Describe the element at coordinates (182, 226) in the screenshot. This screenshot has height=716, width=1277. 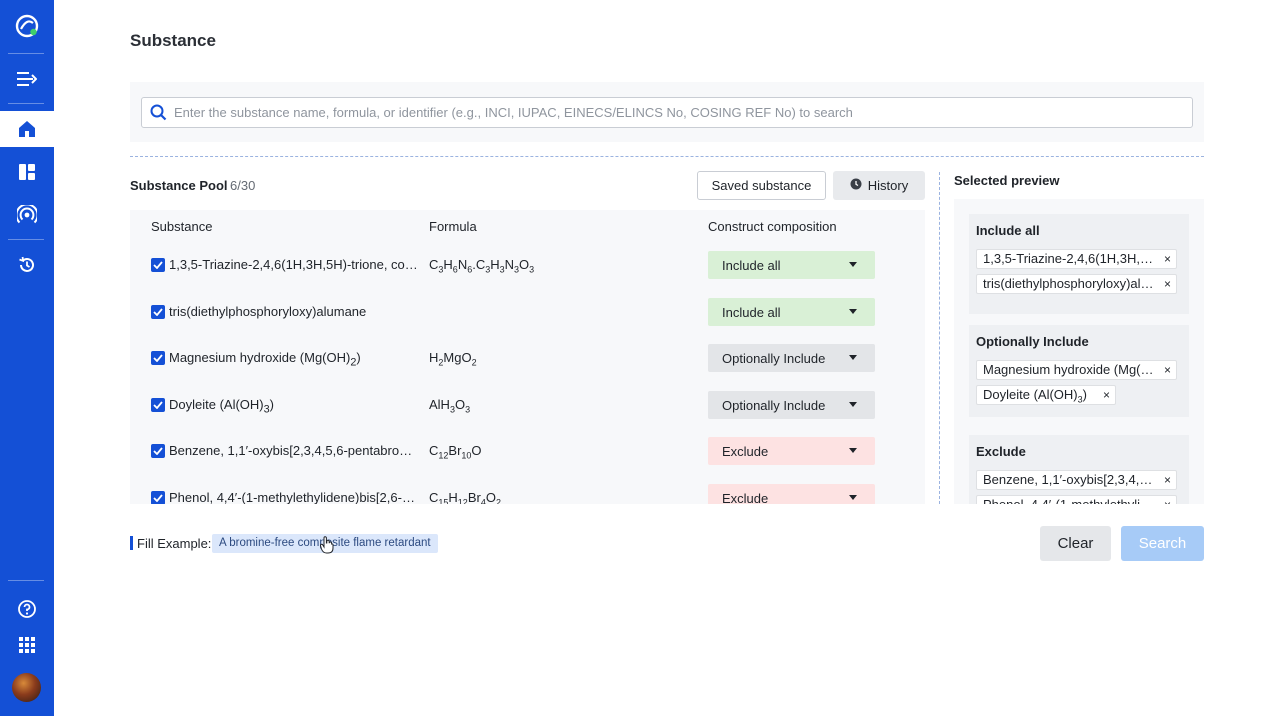
I see `column-header-substance: Substance` at that location.